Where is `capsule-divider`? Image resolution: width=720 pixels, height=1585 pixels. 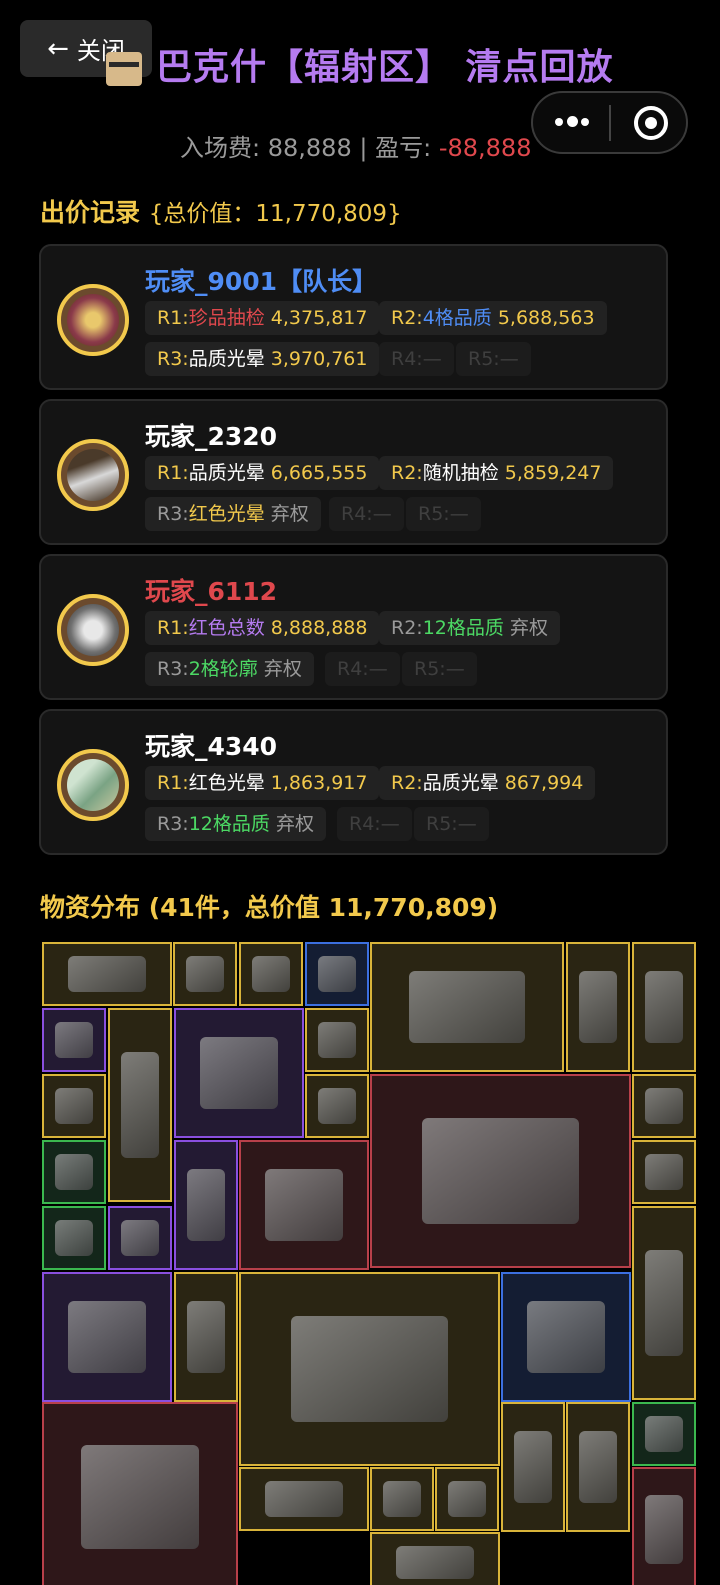 capsule-divider is located at coordinates (610, 123).